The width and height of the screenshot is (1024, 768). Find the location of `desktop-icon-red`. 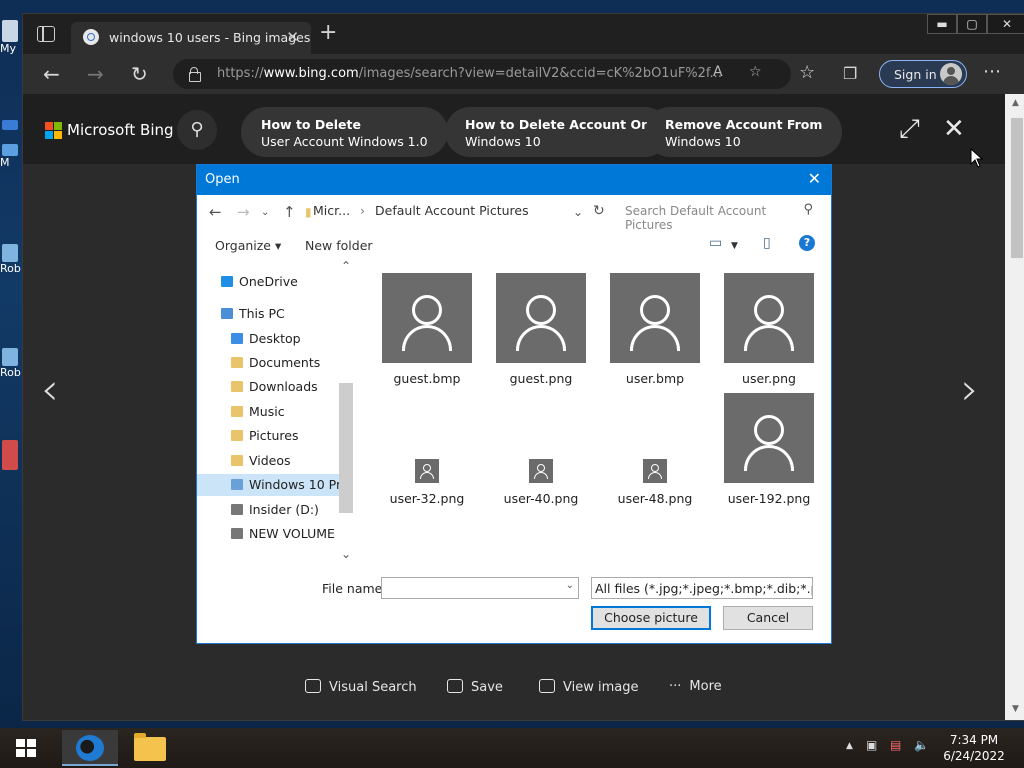

desktop-icon-red is located at coordinates (11, 455).